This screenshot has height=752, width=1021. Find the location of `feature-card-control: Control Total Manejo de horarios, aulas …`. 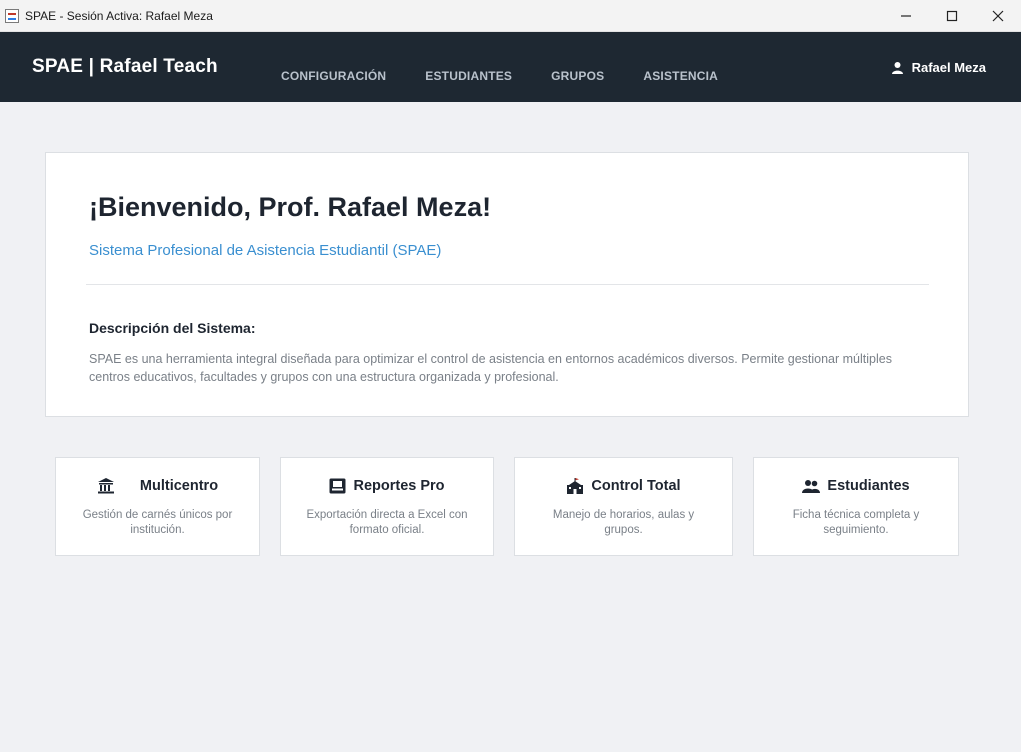

feature-card-control: Control Total Manejo de horarios, aulas … is located at coordinates (623, 506).